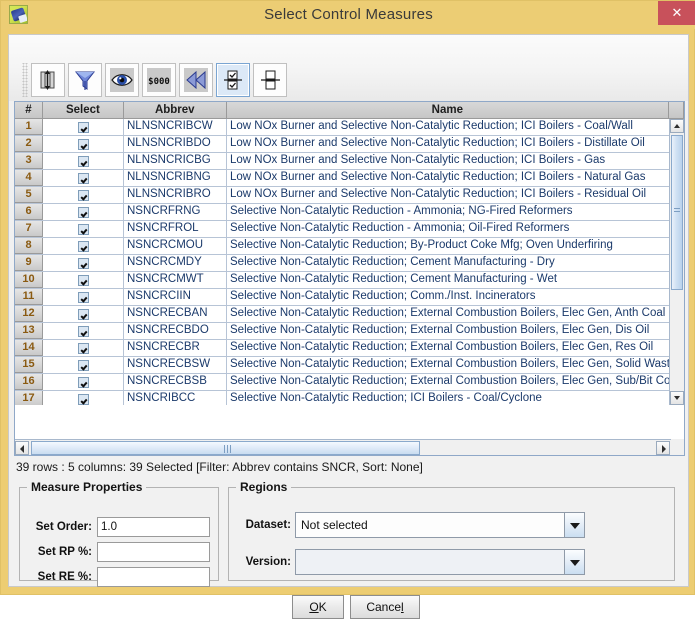  What do you see at coordinates (29, 212) in the screenshot?
I see `row-number: 6` at bounding box center [29, 212].